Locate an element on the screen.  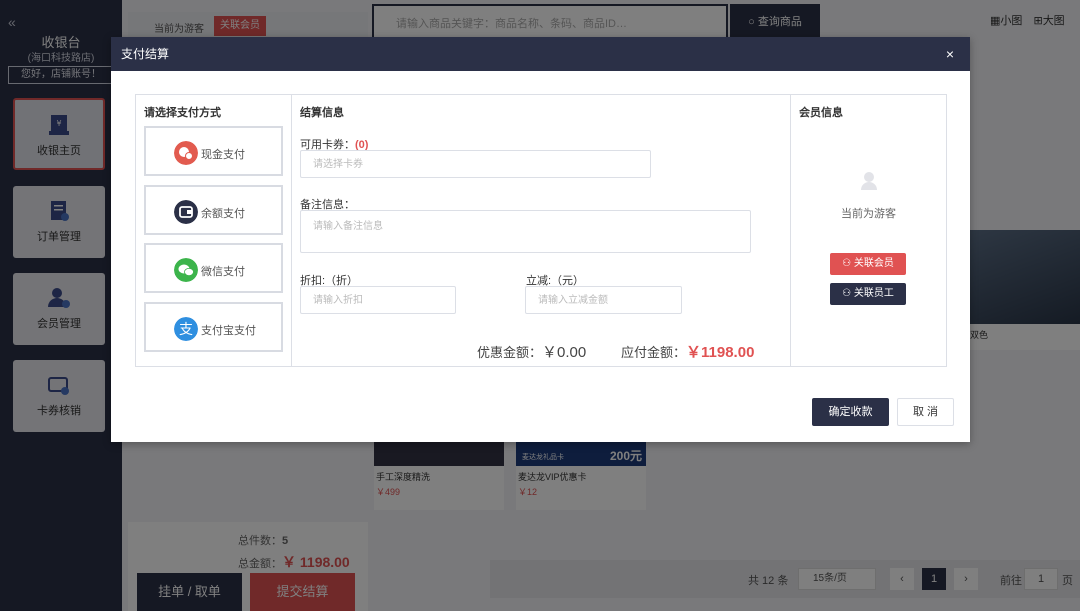
pay-option-wechat: 微信支付 is located at coordinates (213, 268).